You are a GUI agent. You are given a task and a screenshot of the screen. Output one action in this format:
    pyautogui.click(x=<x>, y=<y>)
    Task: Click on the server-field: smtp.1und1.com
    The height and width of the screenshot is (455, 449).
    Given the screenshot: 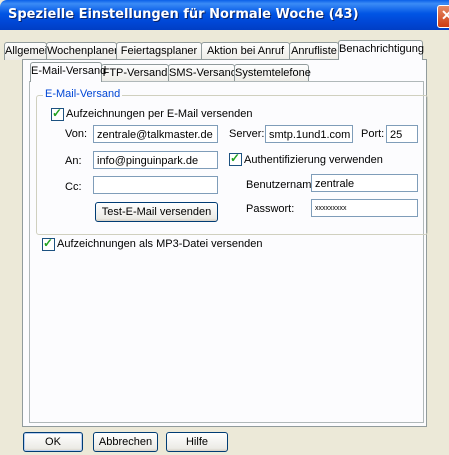 What is the action you would take?
    pyautogui.click(x=309, y=134)
    